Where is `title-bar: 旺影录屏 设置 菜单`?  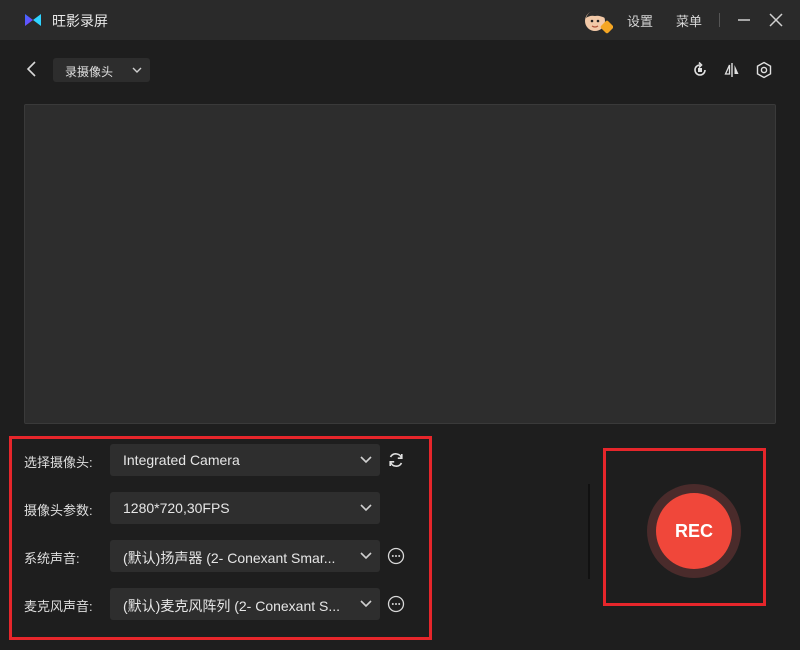
title-bar: 旺影录屏 设置 菜单 is located at coordinates (400, 20).